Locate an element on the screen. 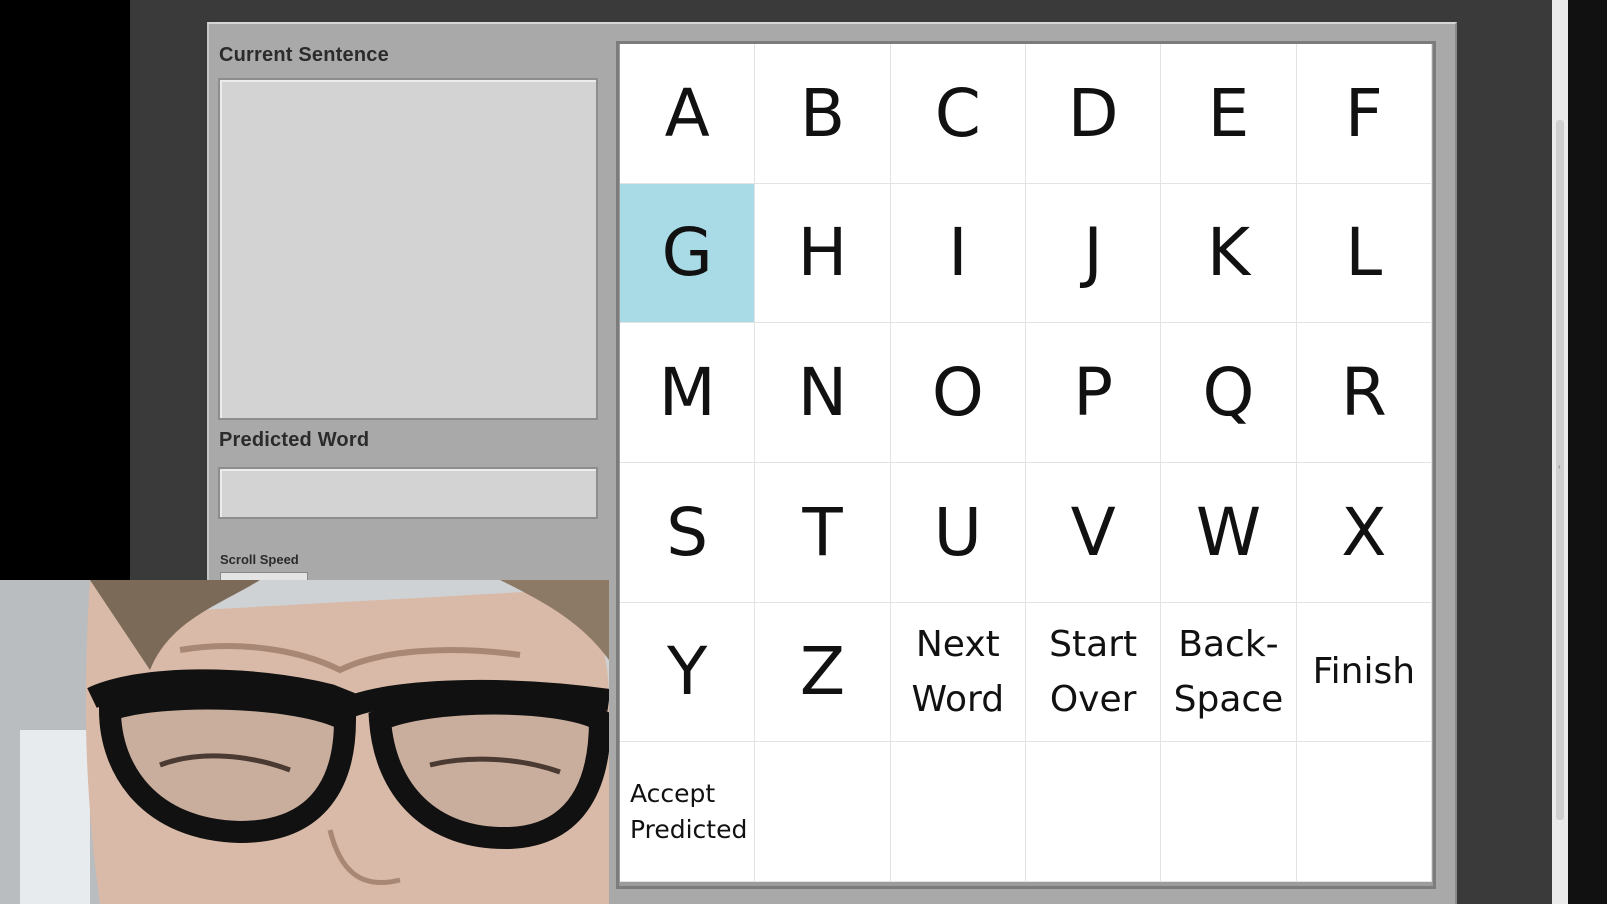 The width and height of the screenshot is (1607, 904). key-r: R is located at coordinates (1364, 393).